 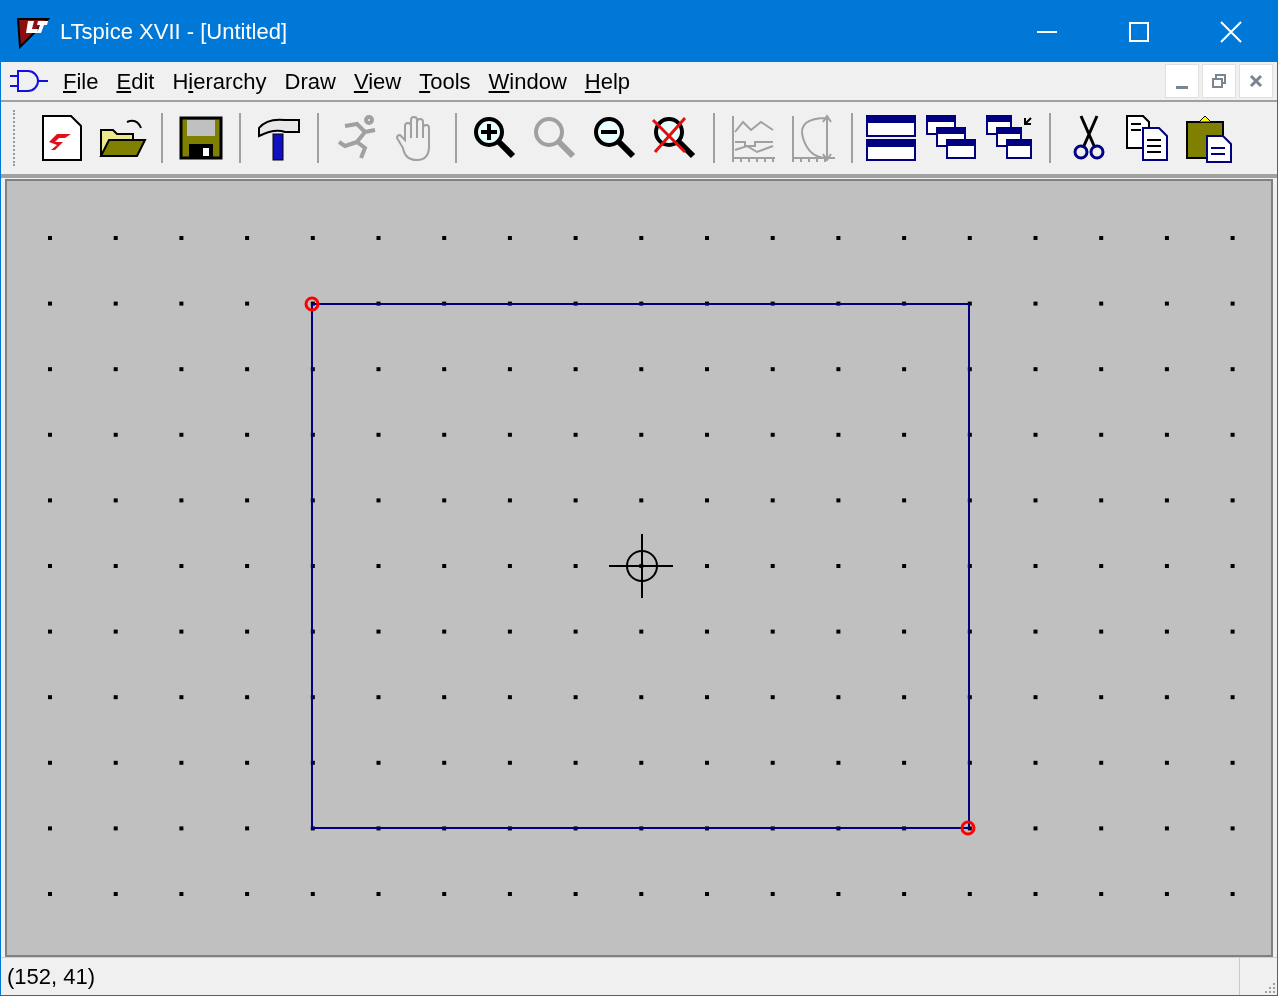 I want to click on crosshair-cursor-icon, so click(x=641, y=566).